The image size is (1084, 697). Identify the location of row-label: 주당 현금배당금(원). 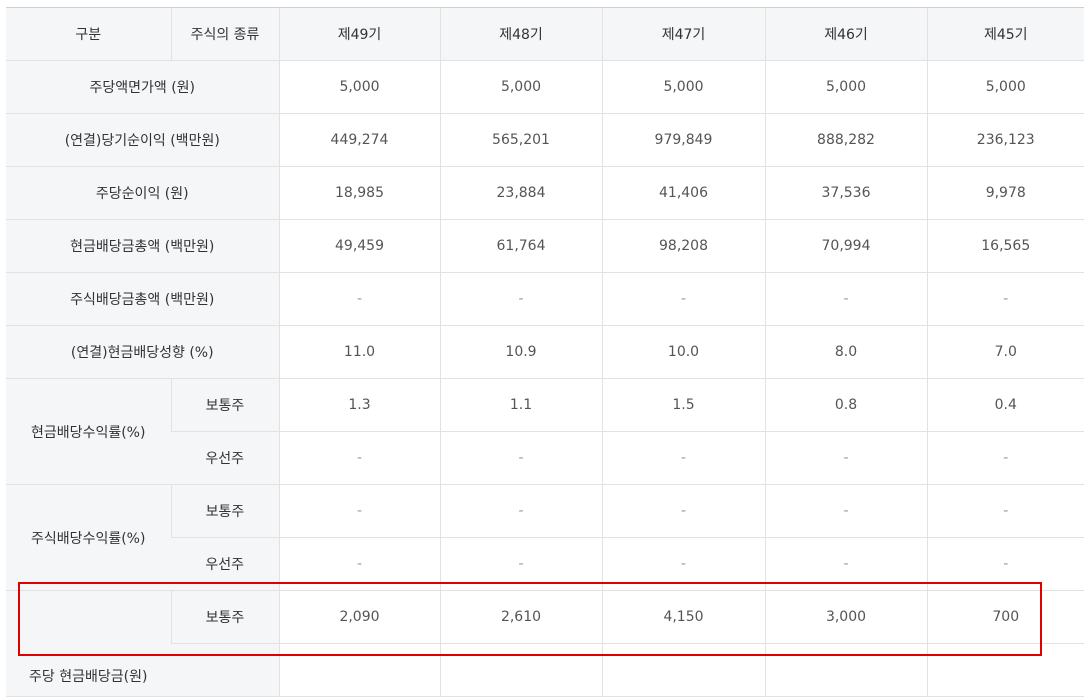
(88, 643).